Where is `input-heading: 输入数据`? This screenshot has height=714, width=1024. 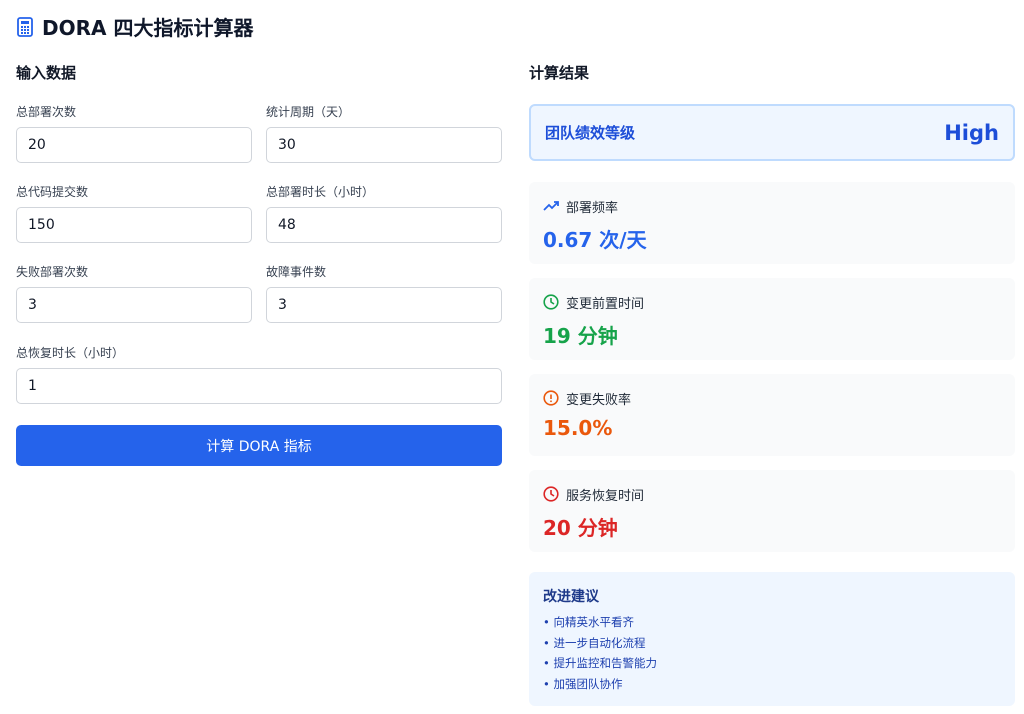
input-heading: 输入数据 is located at coordinates (46, 73).